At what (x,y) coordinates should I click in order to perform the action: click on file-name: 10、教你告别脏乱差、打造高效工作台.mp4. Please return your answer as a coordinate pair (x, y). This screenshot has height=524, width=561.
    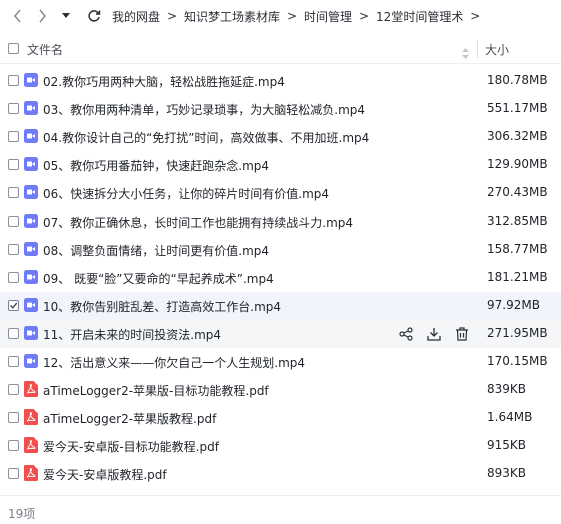
    Looking at the image, I should click on (162, 306).